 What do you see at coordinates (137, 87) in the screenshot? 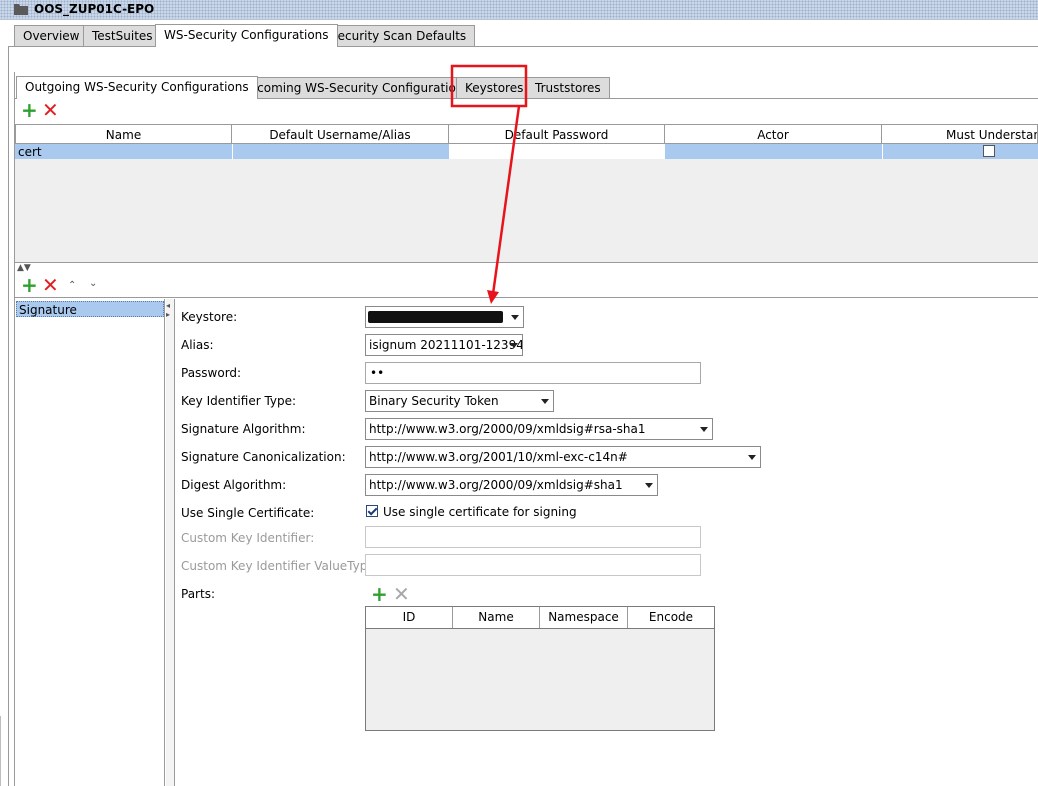
I see `tab-outgoing-ws-security: Outgoing WS-Security Configurations` at bounding box center [137, 87].